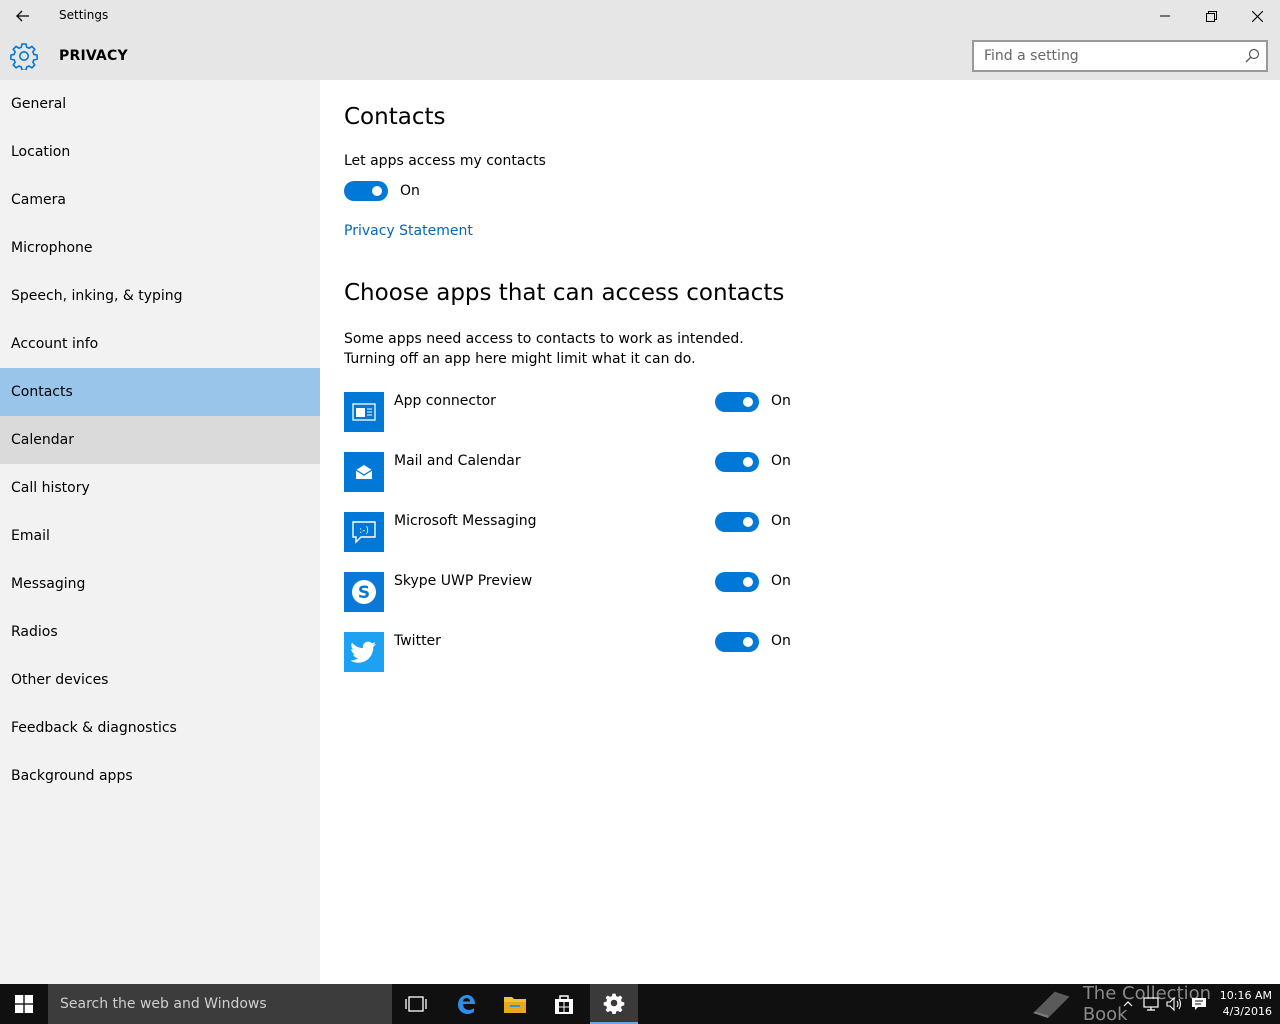 The height and width of the screenshot is (1024, 1280). What do you see at coordinates (408, 231) in the screenshot?
I see `privacy-statement-link: Privacy Statement` at bounding box center [408, 231].